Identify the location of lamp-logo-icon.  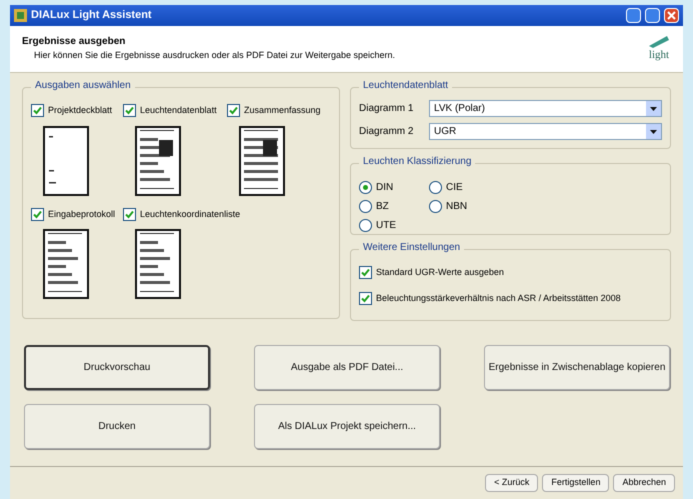
(659, 42).